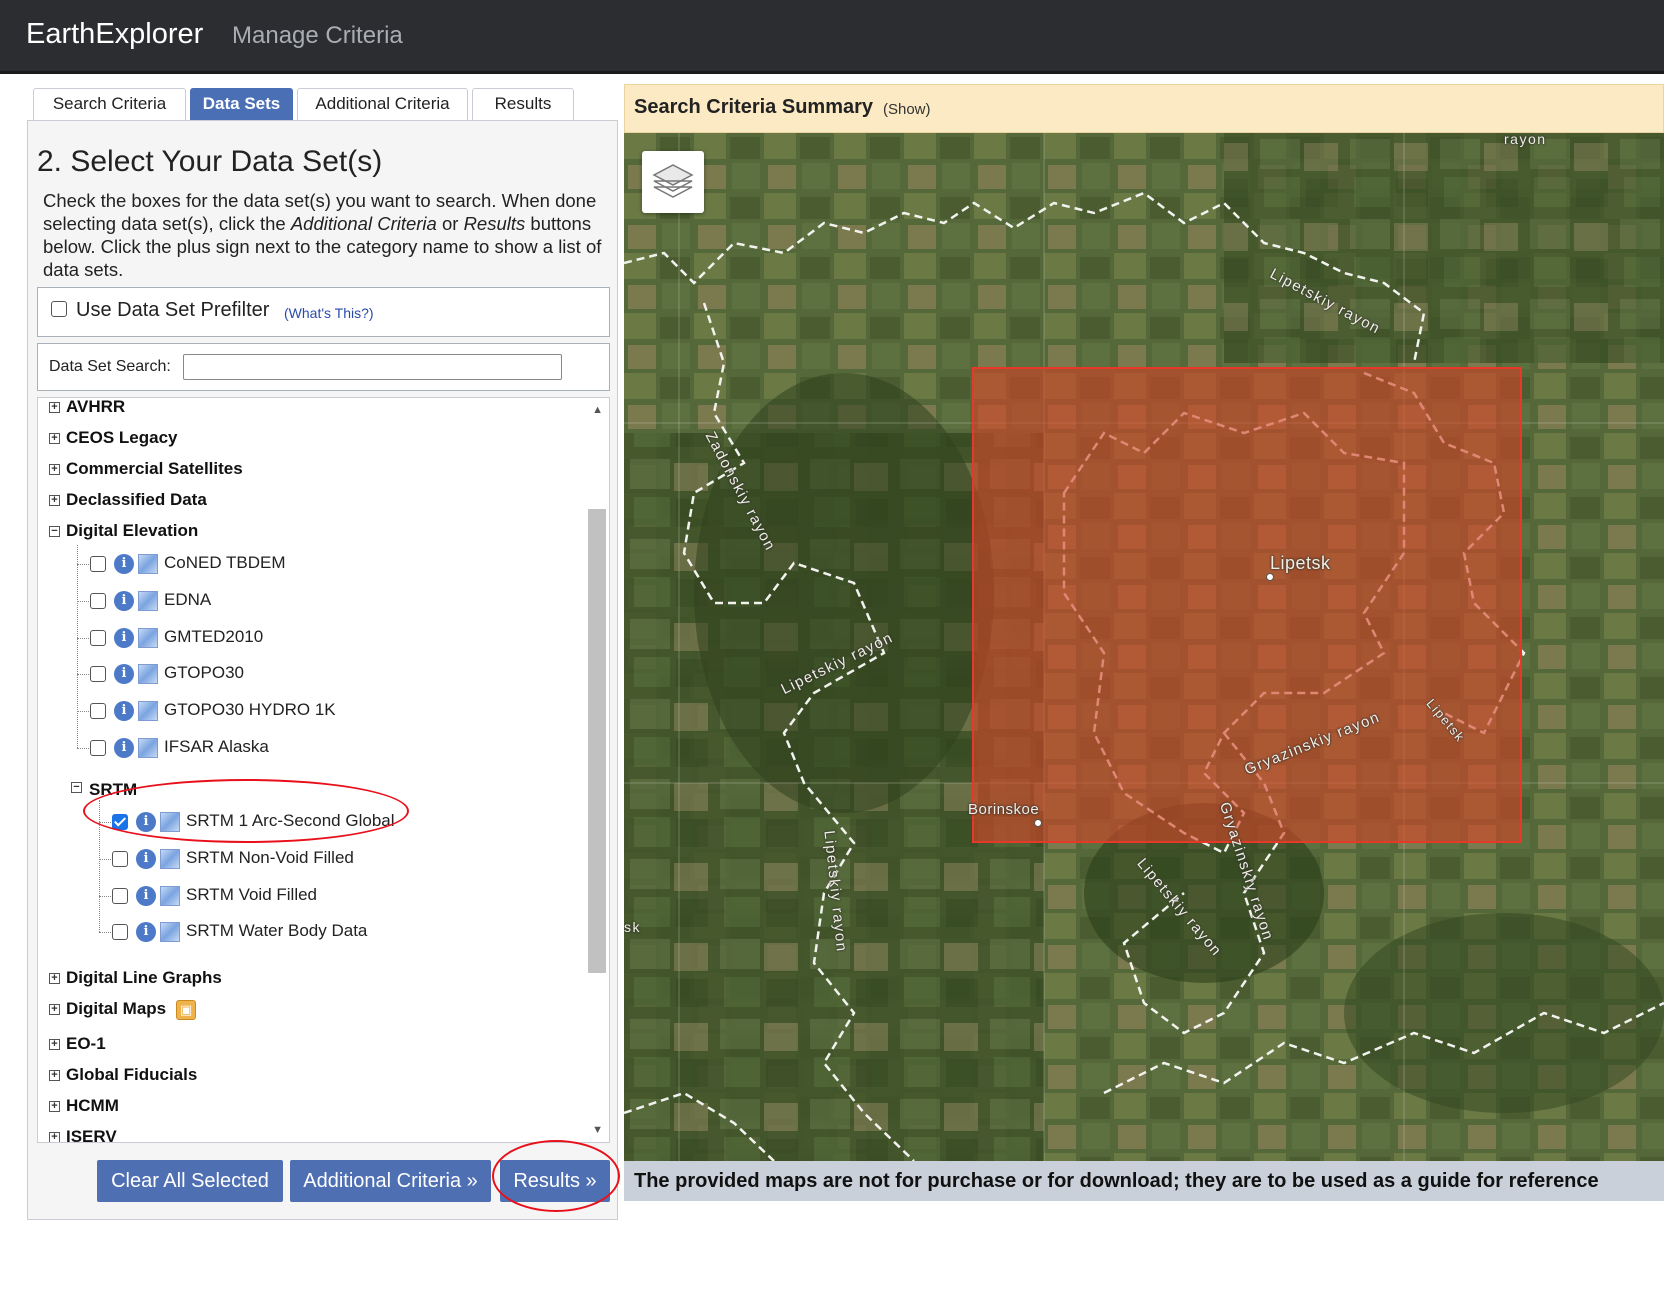  I want to click on results-button: Results », so click(555, 1181).